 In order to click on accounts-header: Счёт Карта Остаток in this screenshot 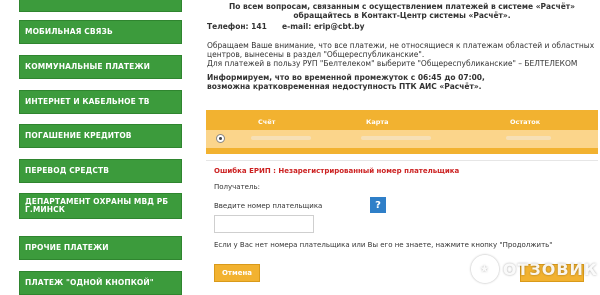, I will do `click(402, 122)`.